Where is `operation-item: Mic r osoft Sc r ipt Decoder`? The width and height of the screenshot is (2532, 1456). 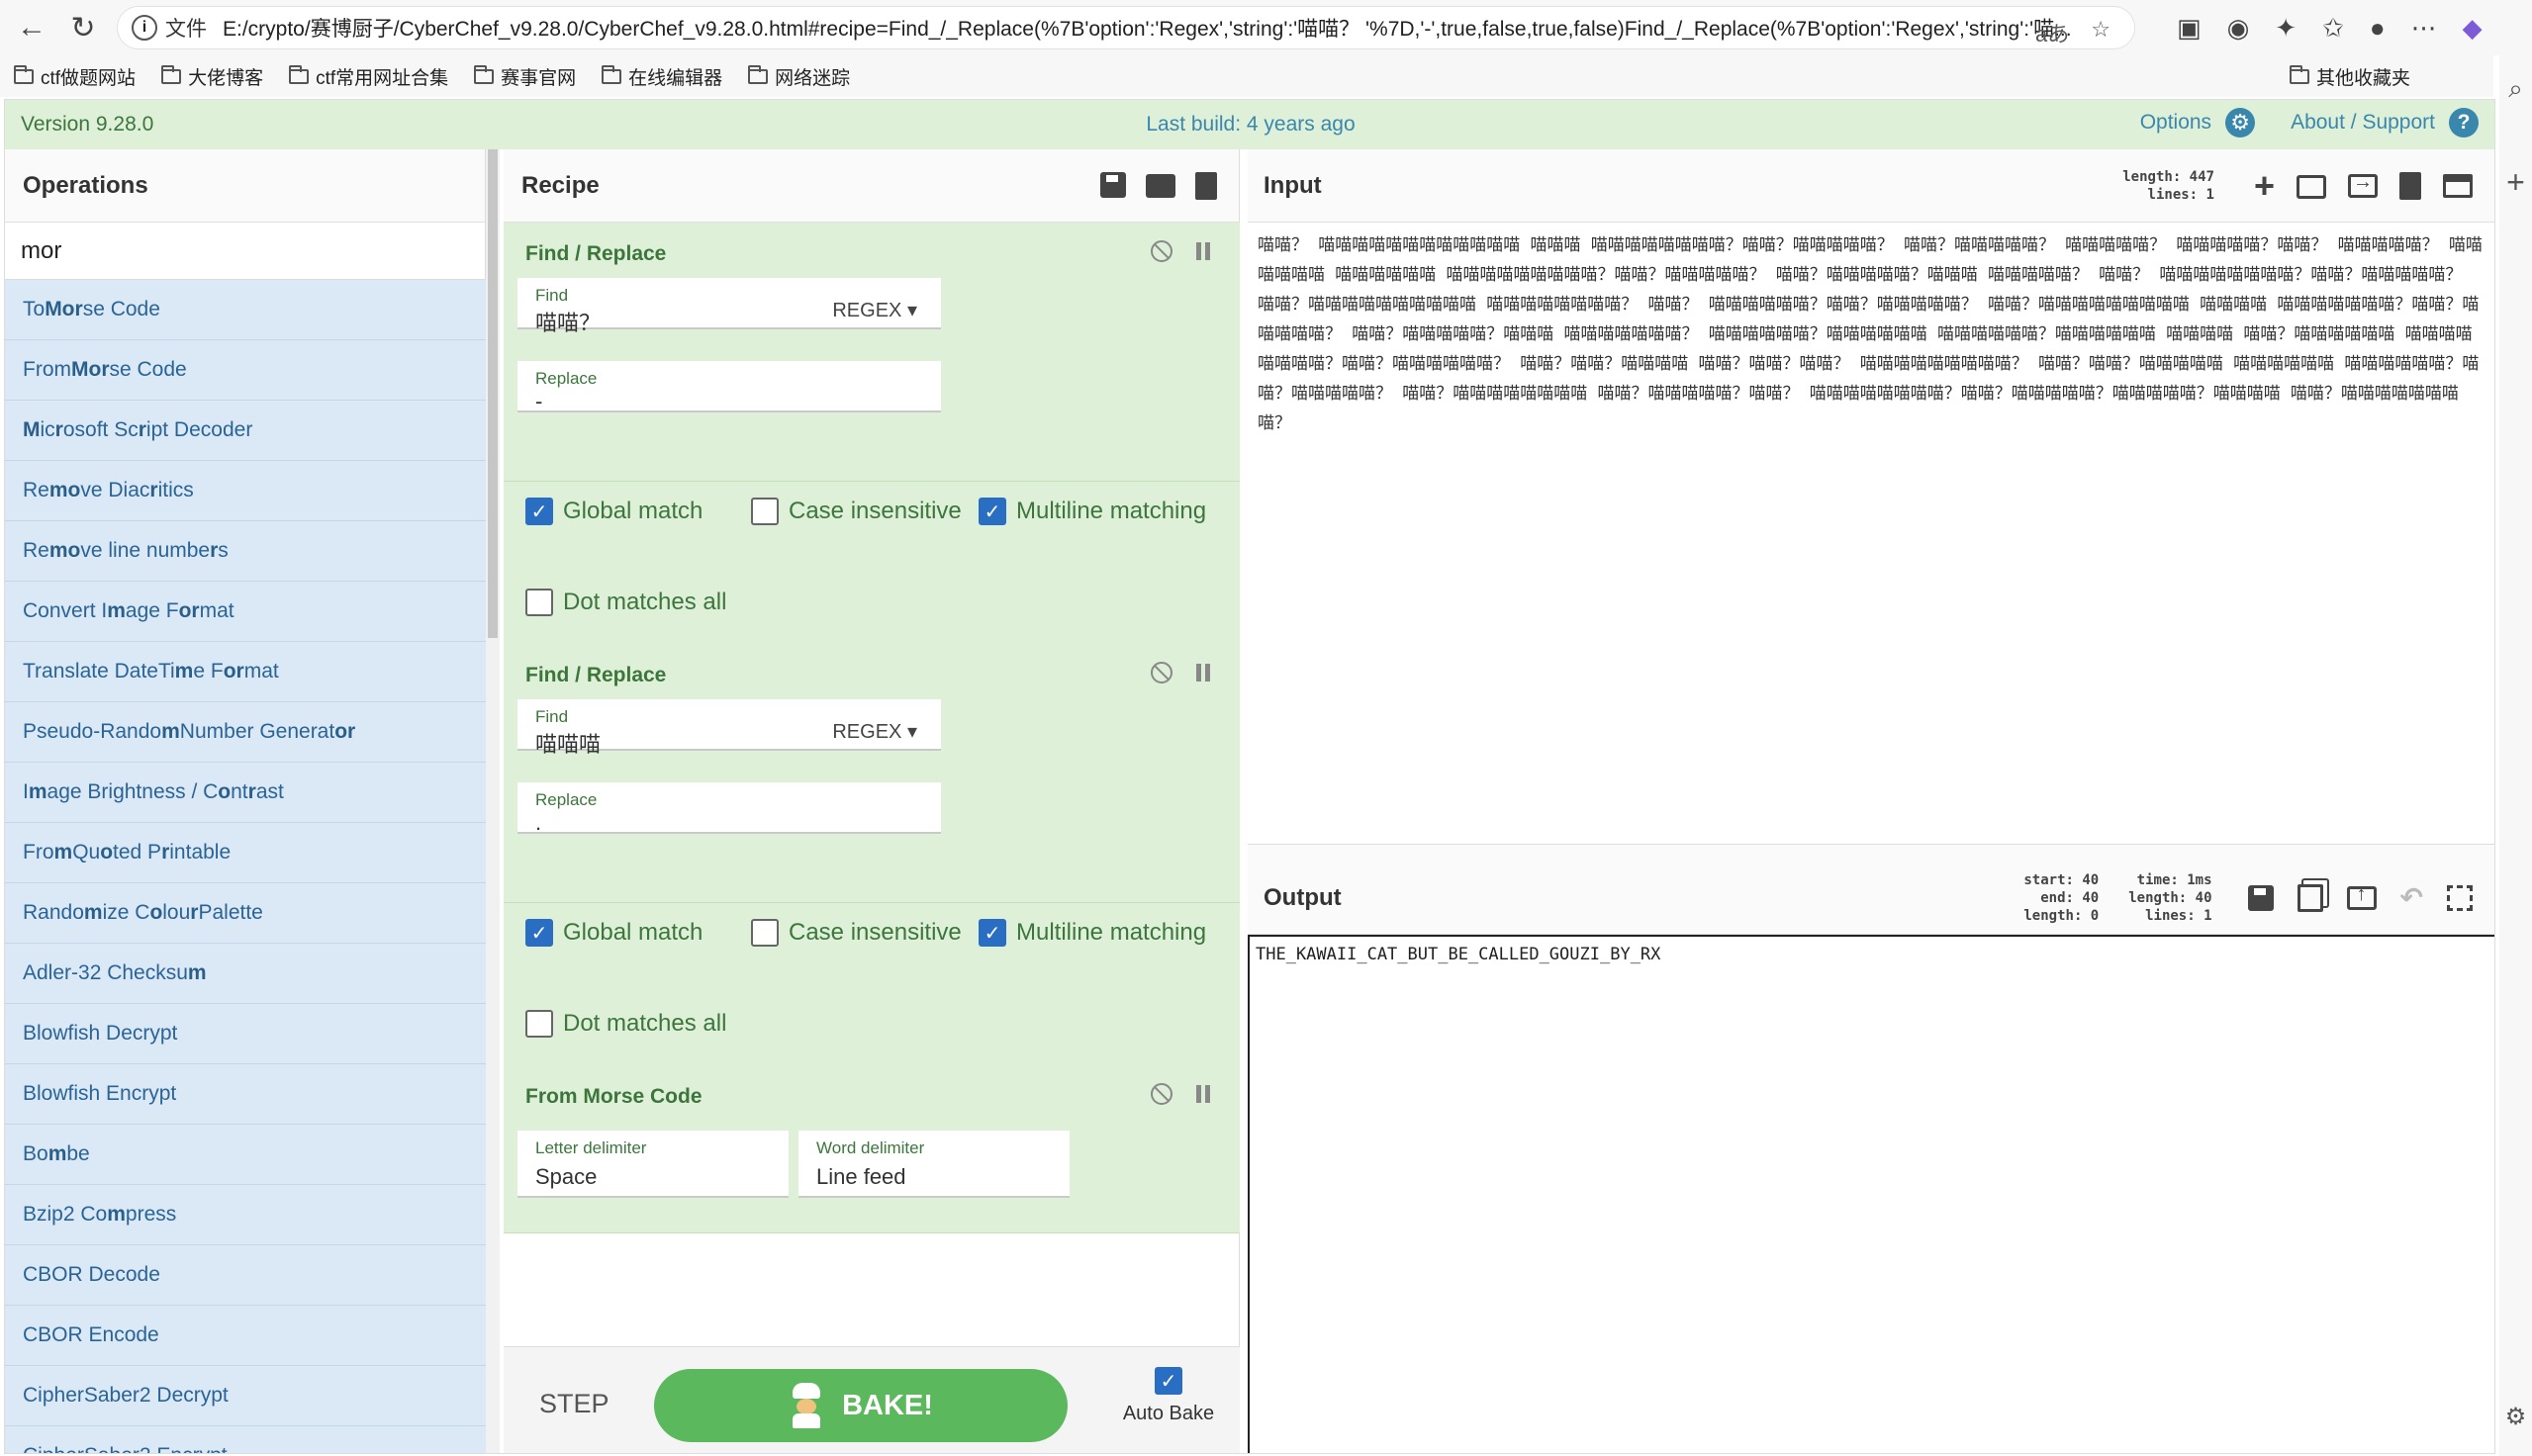 operation-item: Mic r osoft Sc r ipt Decoder is located at coordinates (245, 431).